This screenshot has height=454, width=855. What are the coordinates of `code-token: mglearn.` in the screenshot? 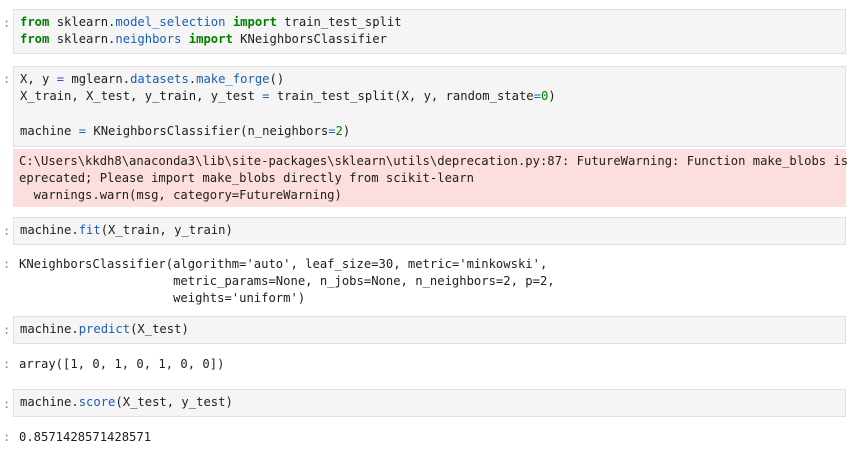 It's located at (97, 79).